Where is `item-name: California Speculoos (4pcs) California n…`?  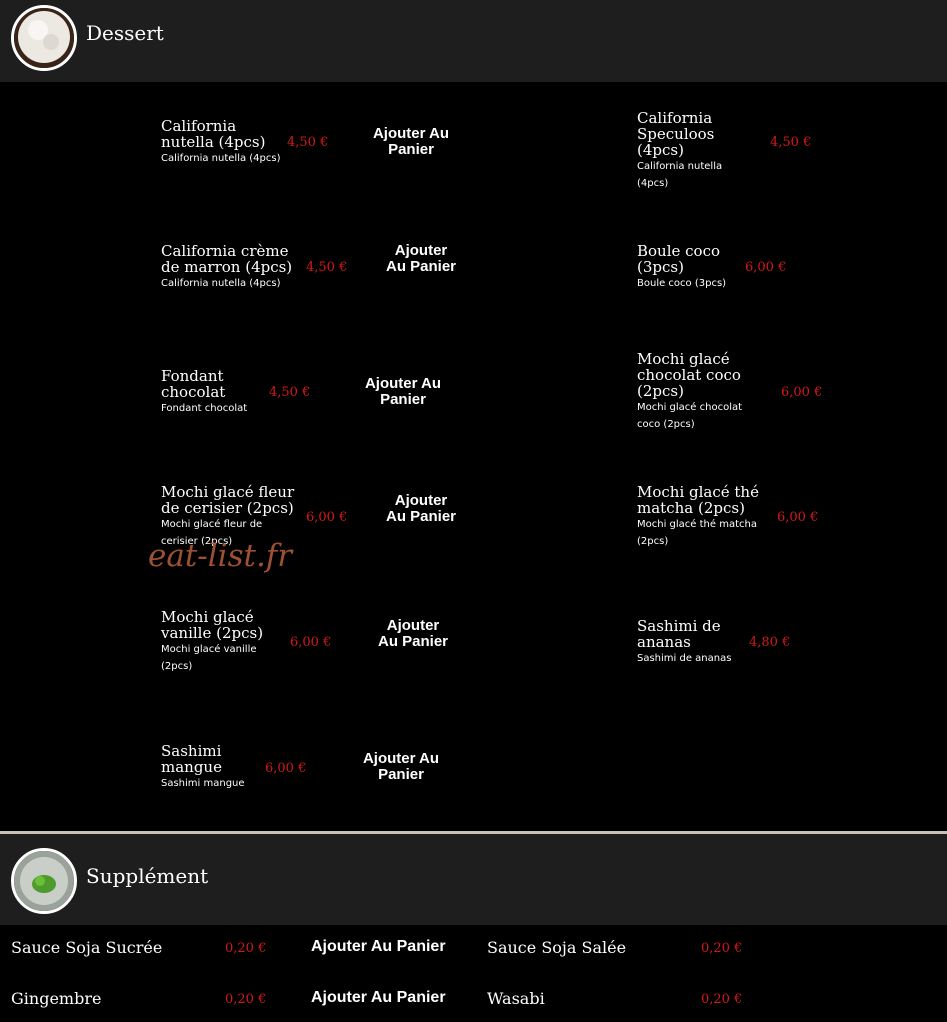 item-name: California Speculoos (4pcs) California n… is located at coordinates (692, 151).